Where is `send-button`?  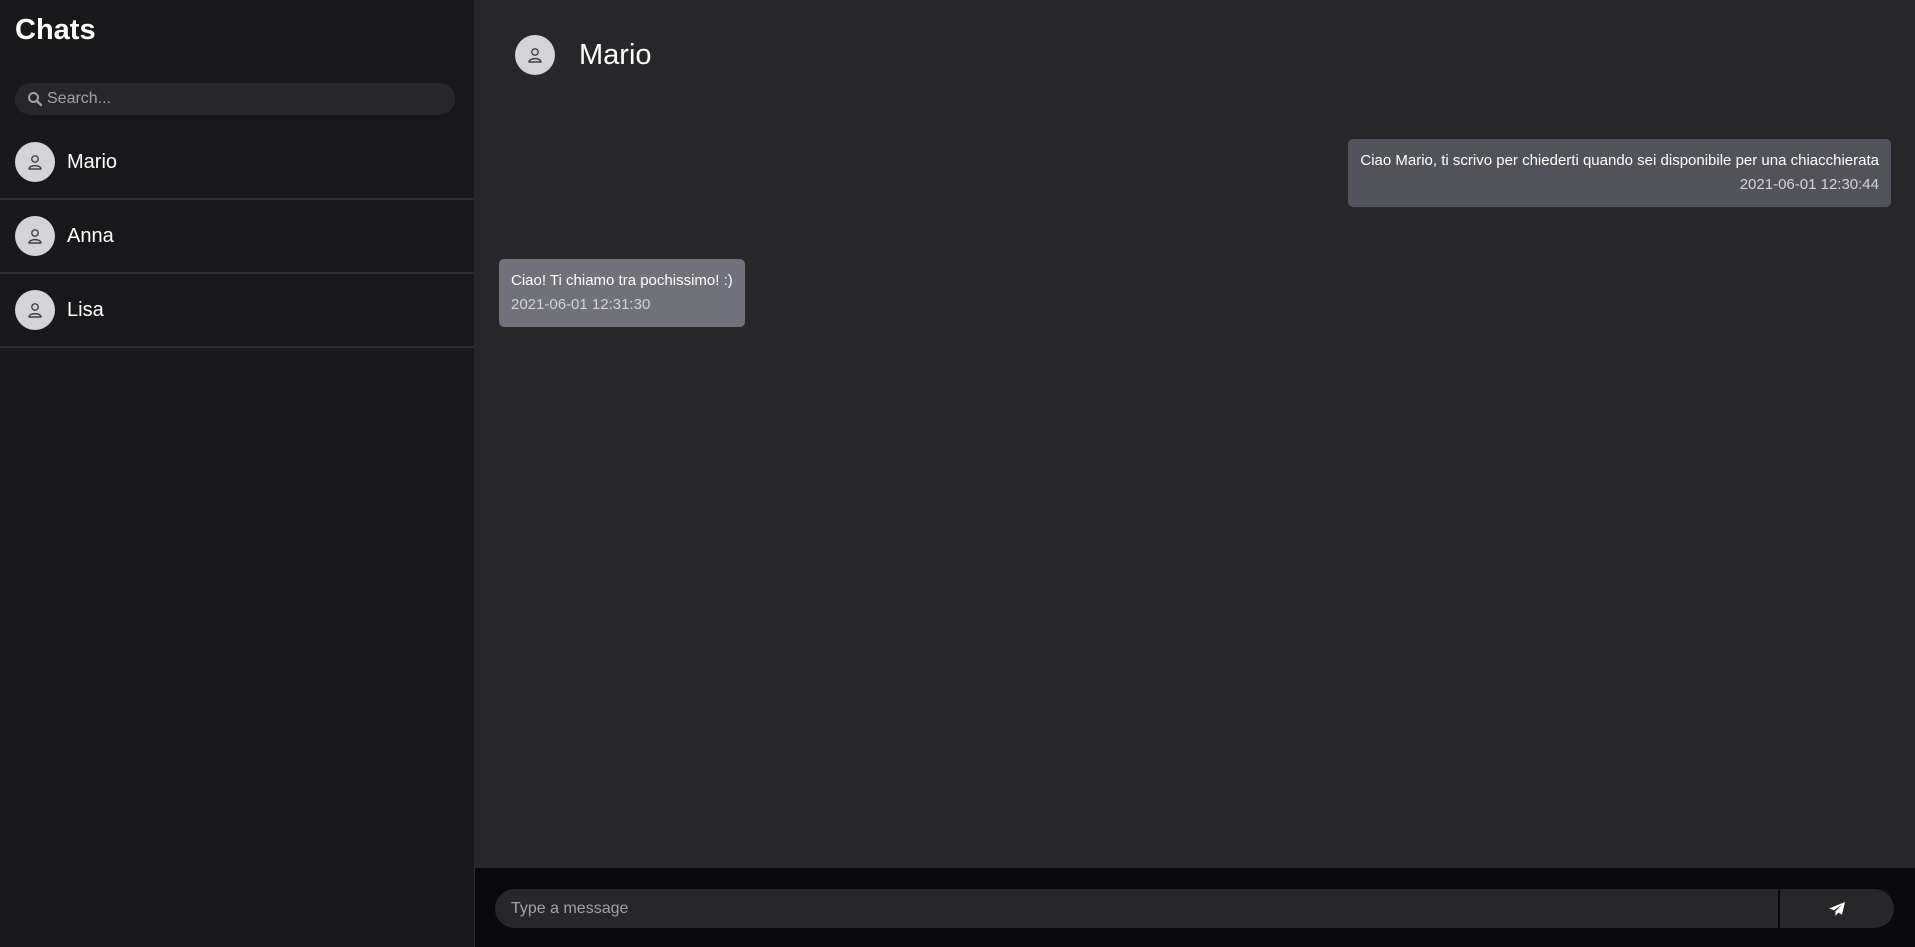 send-button is located at coordinates (1837, 908).